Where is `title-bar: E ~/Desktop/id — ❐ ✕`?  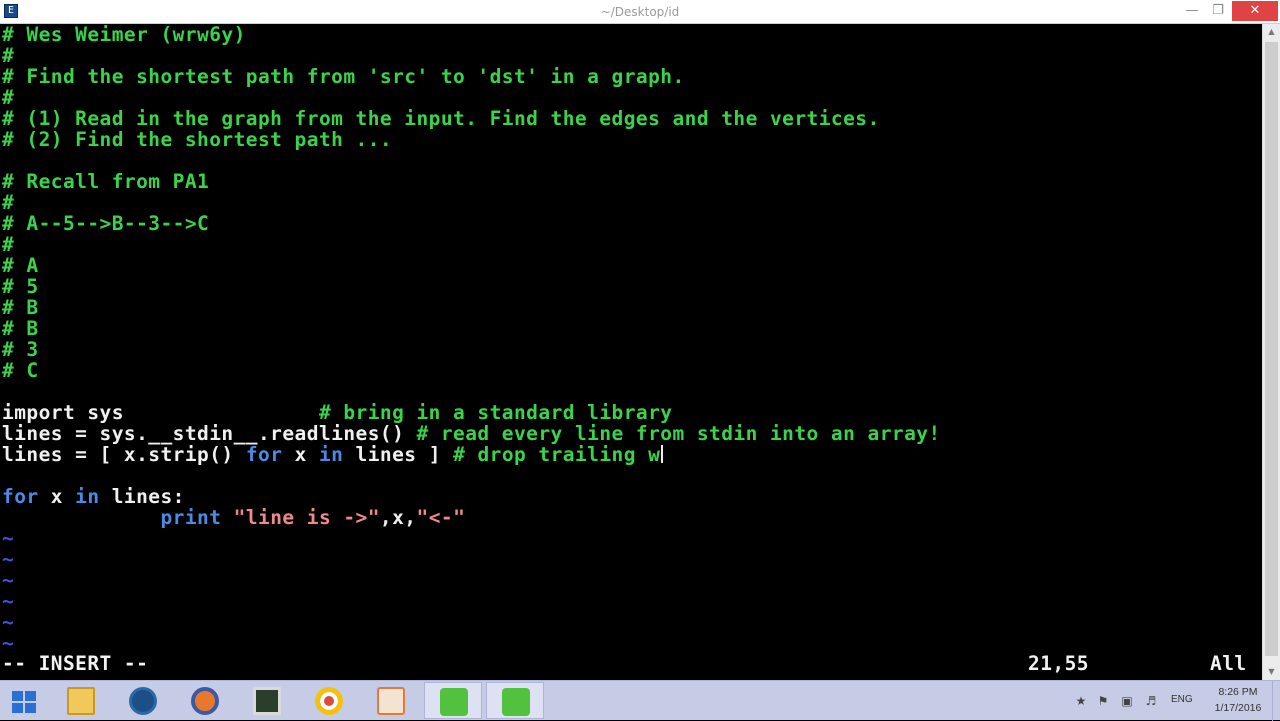 title-bar: E ~/Desktop/id — ❐ ✕ is located at coordinates (640, 12).